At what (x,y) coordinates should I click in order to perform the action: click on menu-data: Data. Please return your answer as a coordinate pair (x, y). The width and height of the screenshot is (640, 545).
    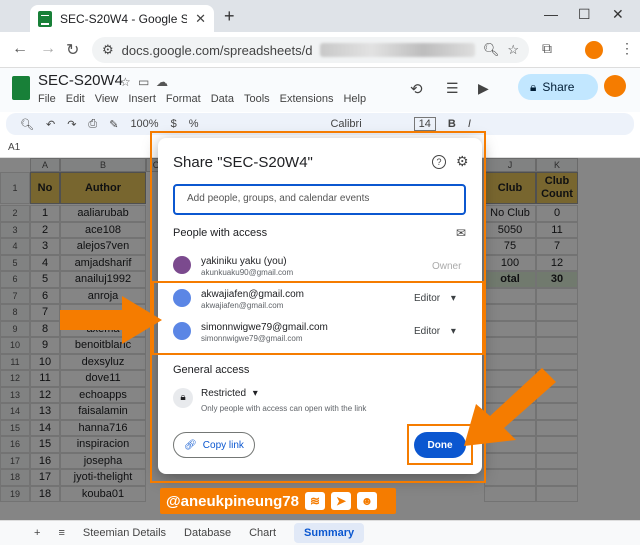
    Looking at the image, I should click on (222, 99).